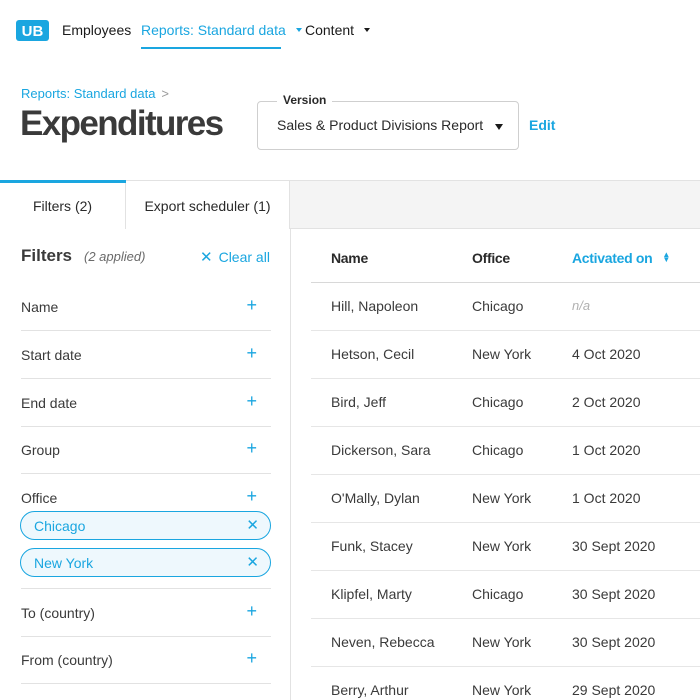  I want to click on cell-activated-on: 4 Oct 2020, so click(606, 354).